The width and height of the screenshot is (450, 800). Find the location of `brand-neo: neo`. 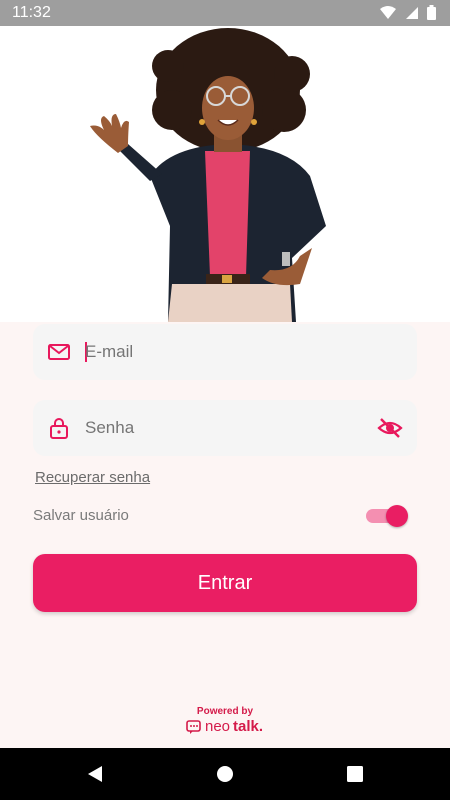

brand-neo: neo is located at coordinates (218, 726).